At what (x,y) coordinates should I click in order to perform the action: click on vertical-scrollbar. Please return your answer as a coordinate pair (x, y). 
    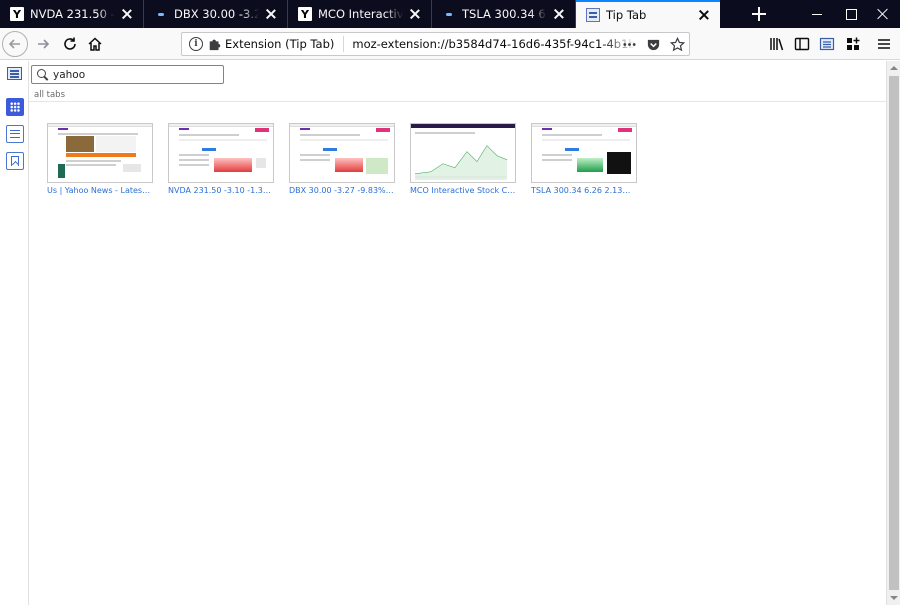
    Looking at the image, I should click on (893, 333).